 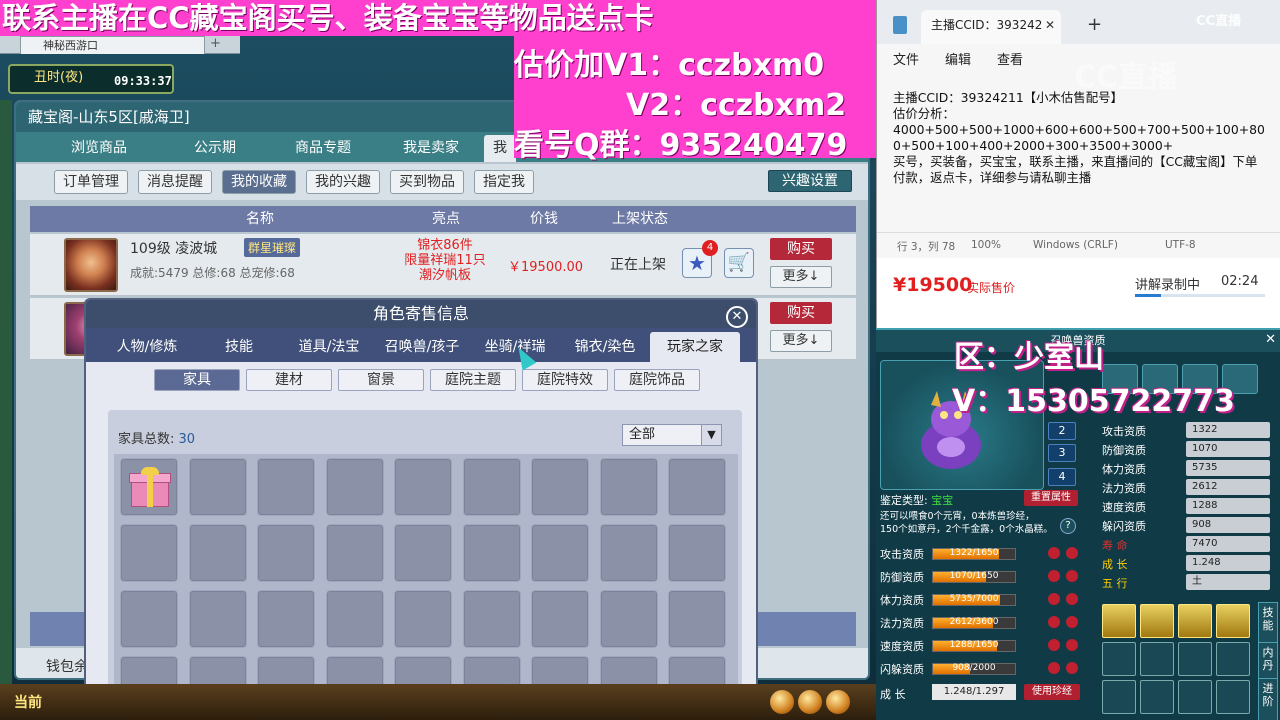 What do you see at coordinates (197, 380) in the screenshot?
I see `tab-furniture: 家具` at bounding box center [197, 380].